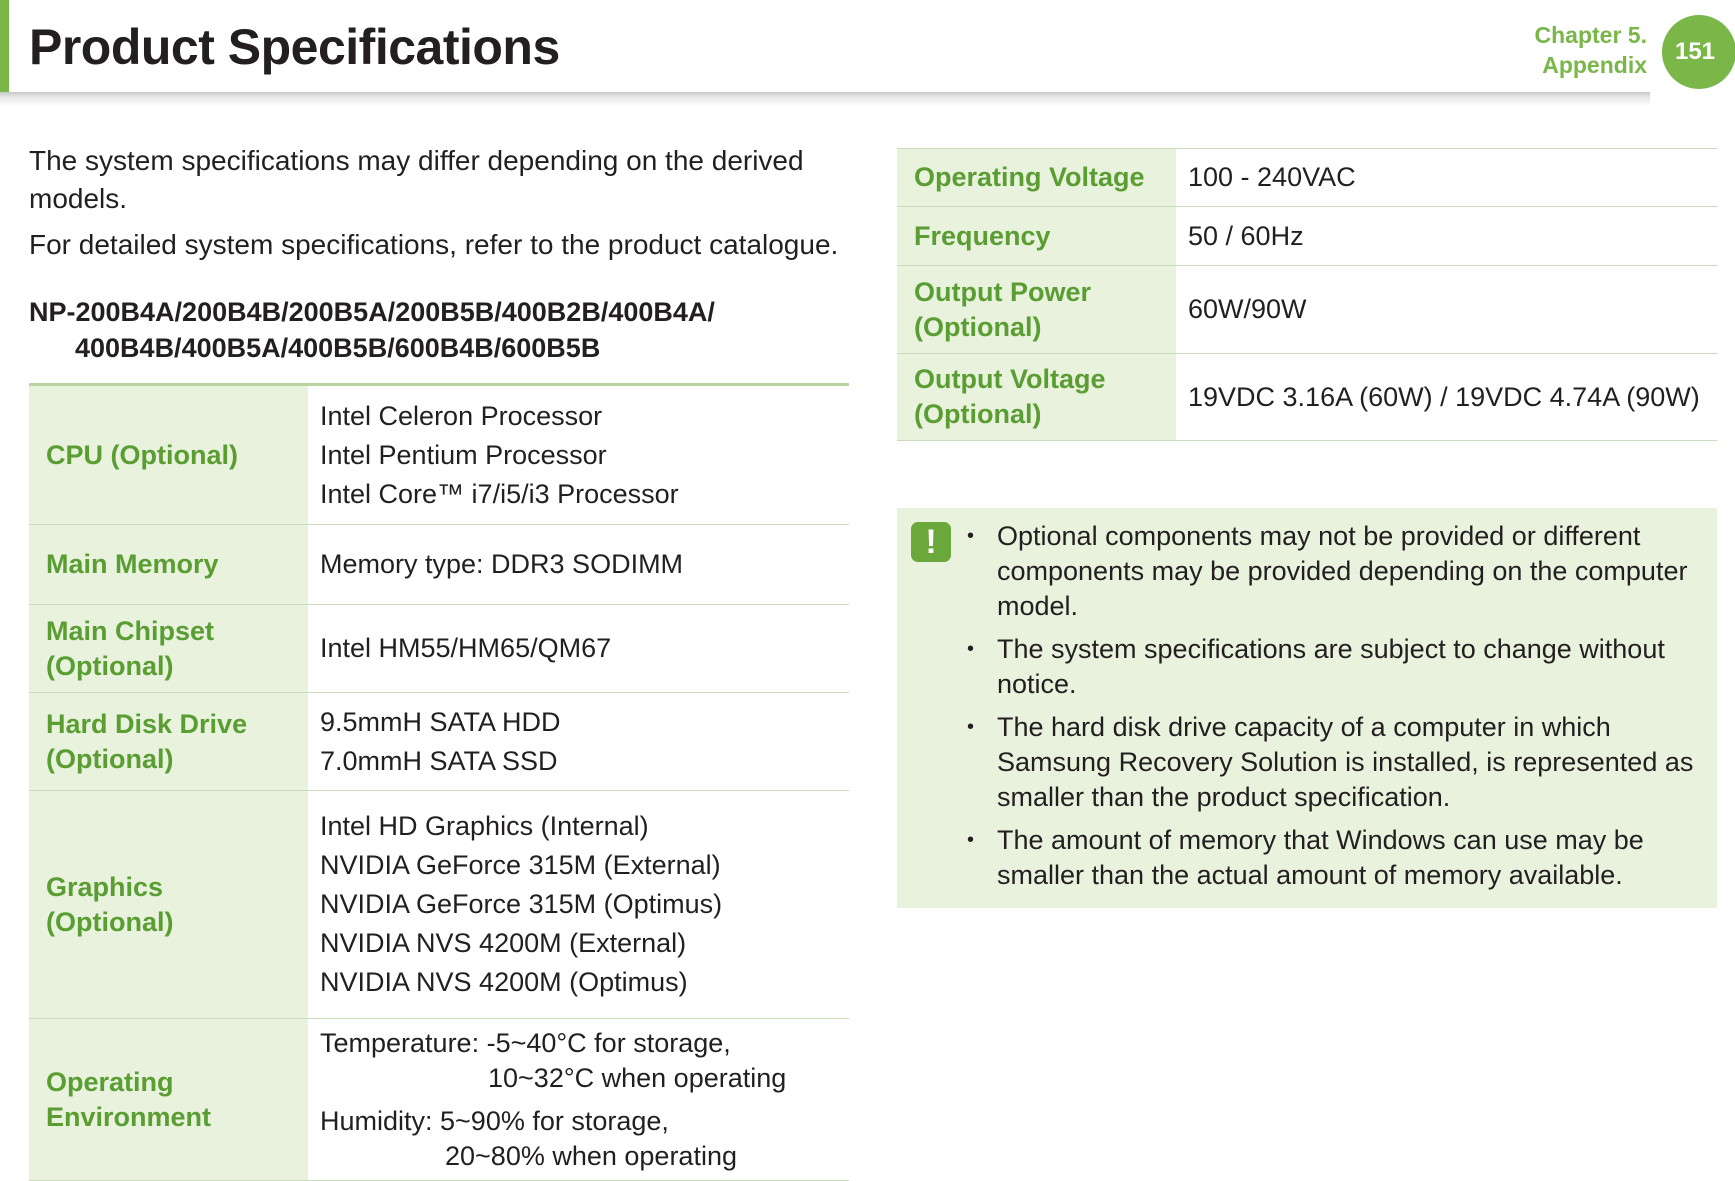 The width and height of the screenshot is (1735, 1181). Describe the element at coordinates (520, 865) in the screenshot. I see `spec-value-line: NVIDIA GeForce 315M (External)` at that location.